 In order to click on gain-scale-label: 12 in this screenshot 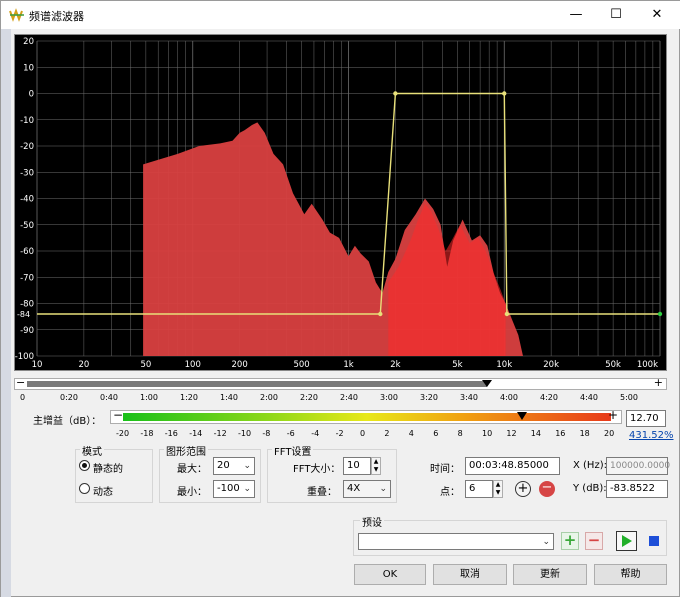, I will do `click(511, 433)`.